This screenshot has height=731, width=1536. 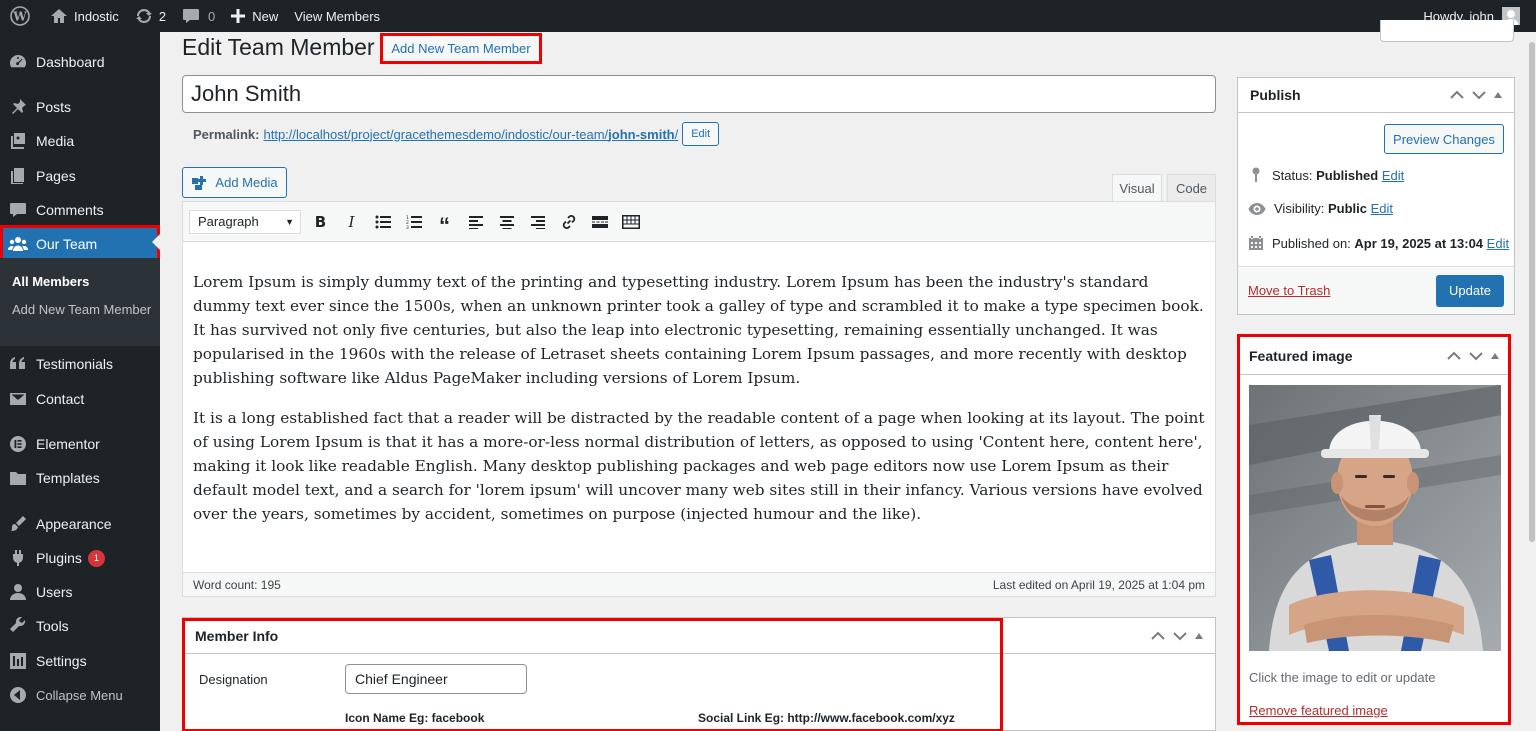 What do you see at coordinates (1532, 381) in the screenshot?
I see `page-scrollbar` at bounding box center [1532, 381].